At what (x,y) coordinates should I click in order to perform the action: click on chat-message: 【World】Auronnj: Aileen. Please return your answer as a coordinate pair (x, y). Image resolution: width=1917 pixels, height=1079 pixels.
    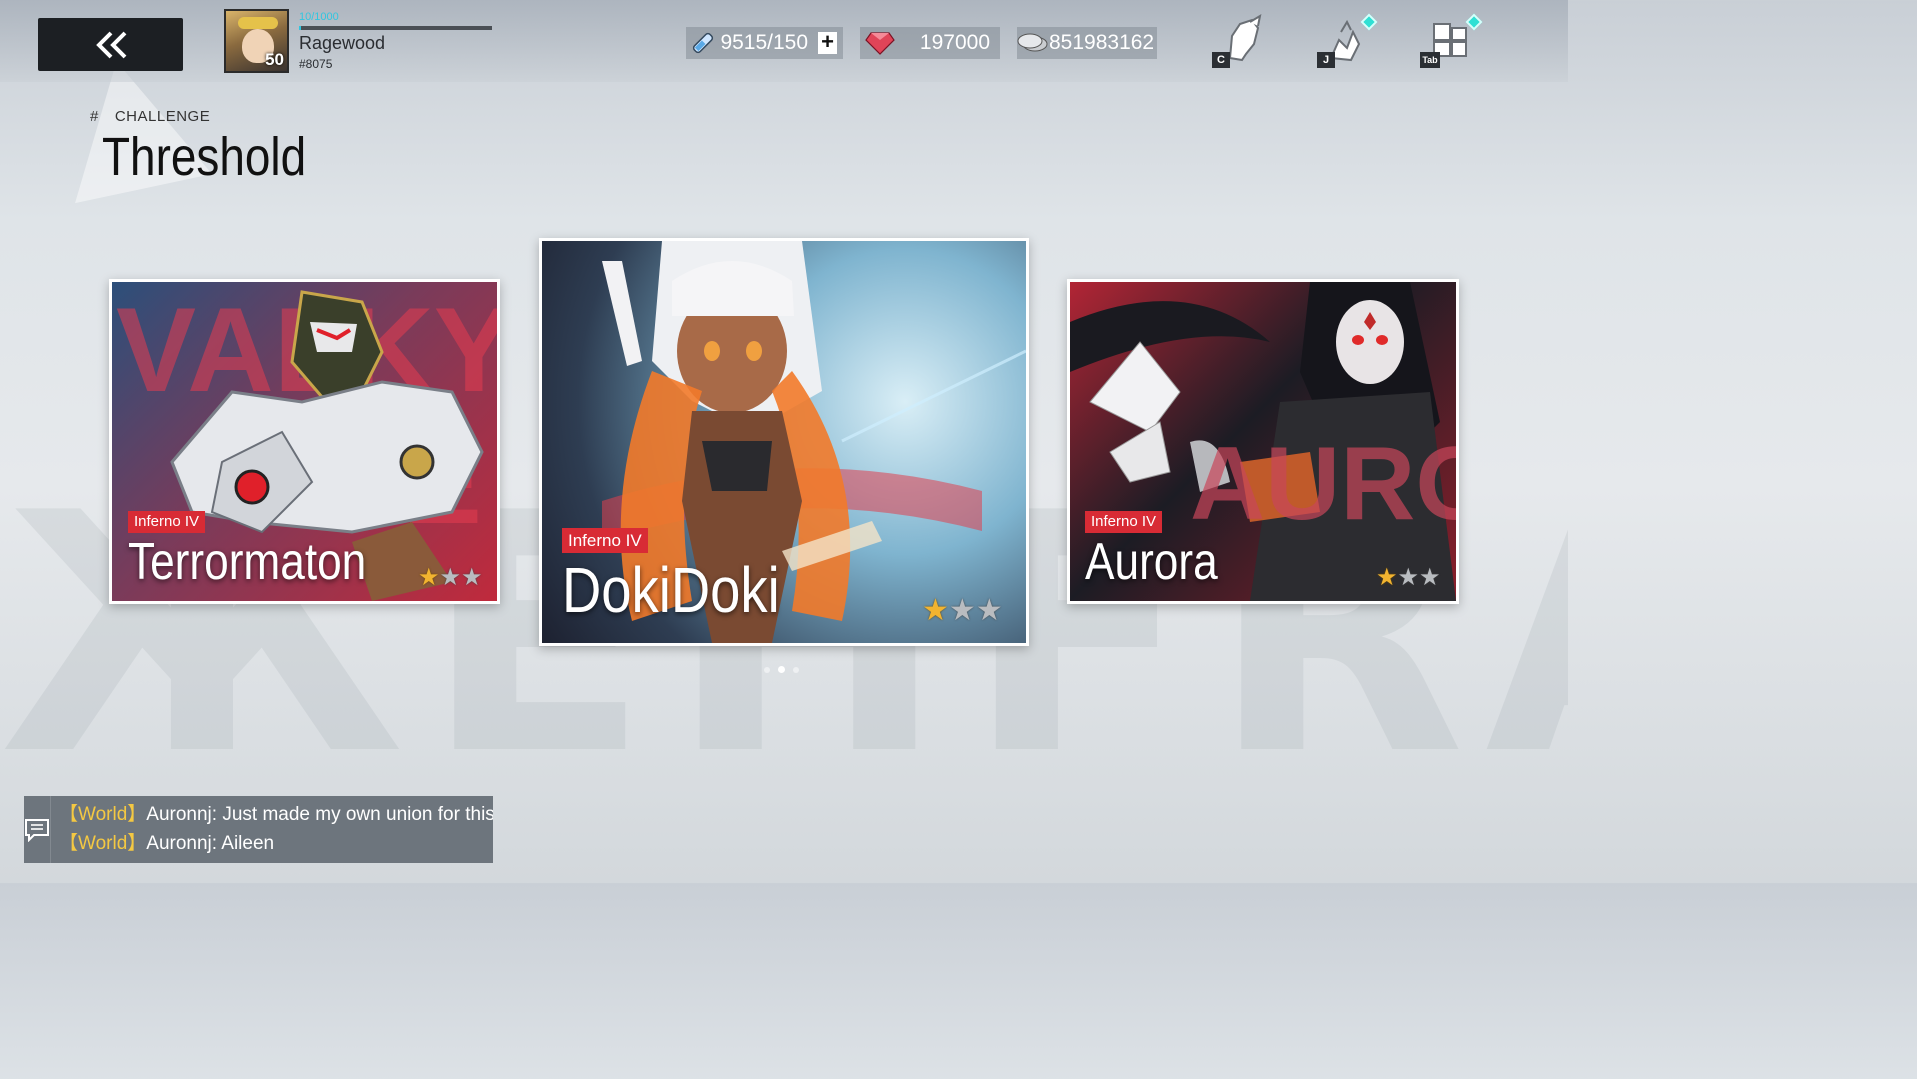
    Looking at the image, I should click on (276, 843).